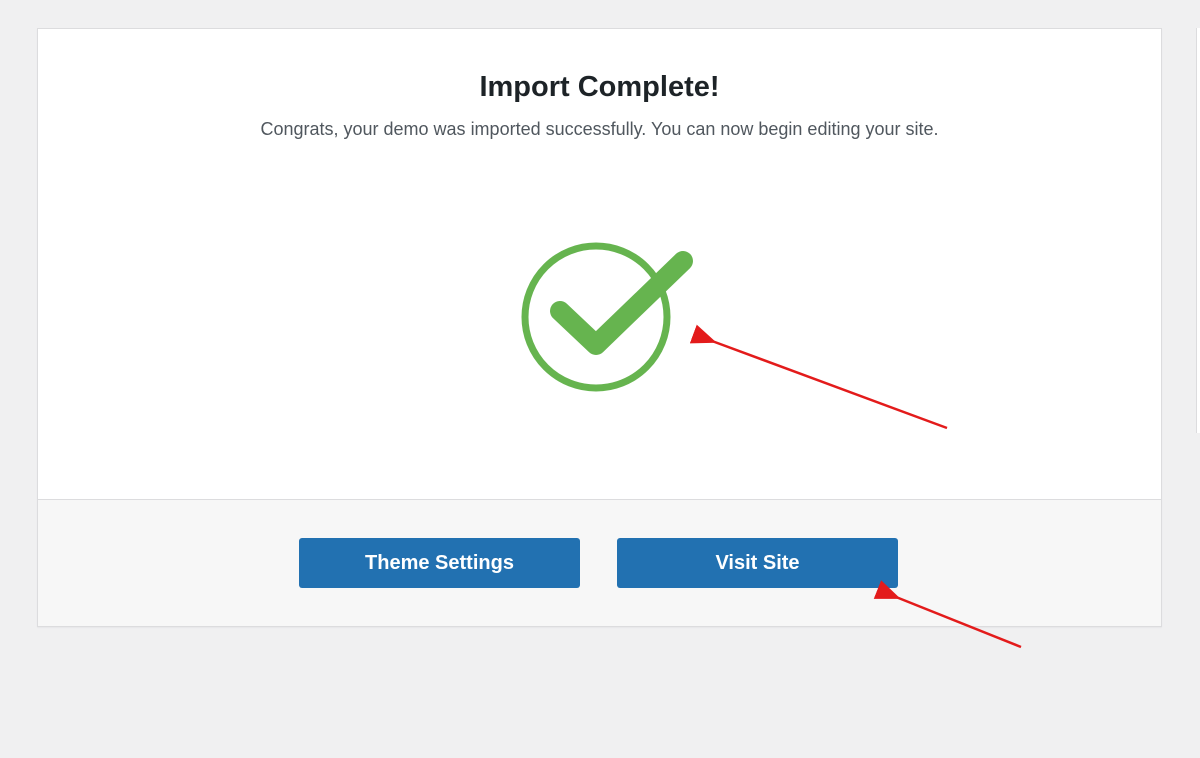 The image size is (1200, 758). Describe the element at coordinates (599, 87) in the screenshot. I see `page-title: Import Complete!` at that location.